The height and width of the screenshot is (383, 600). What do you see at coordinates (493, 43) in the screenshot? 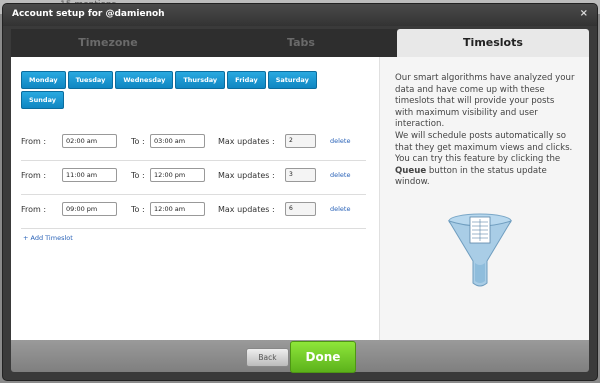
I see `tab-timeslots: Timeslots` at bounding box center [493, 43].